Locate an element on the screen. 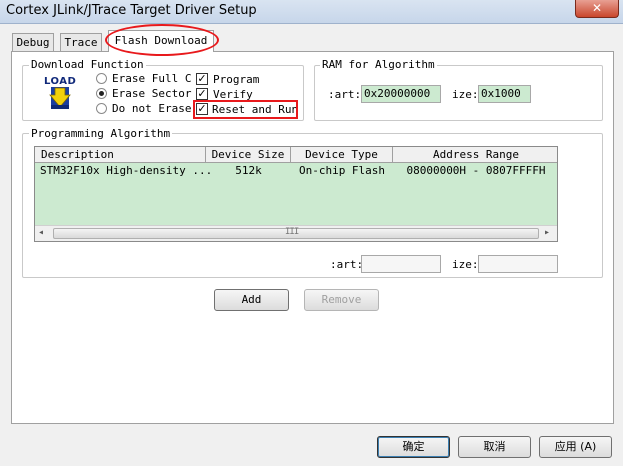  tab-highlight-annotation is located at coordinates (162, 40).